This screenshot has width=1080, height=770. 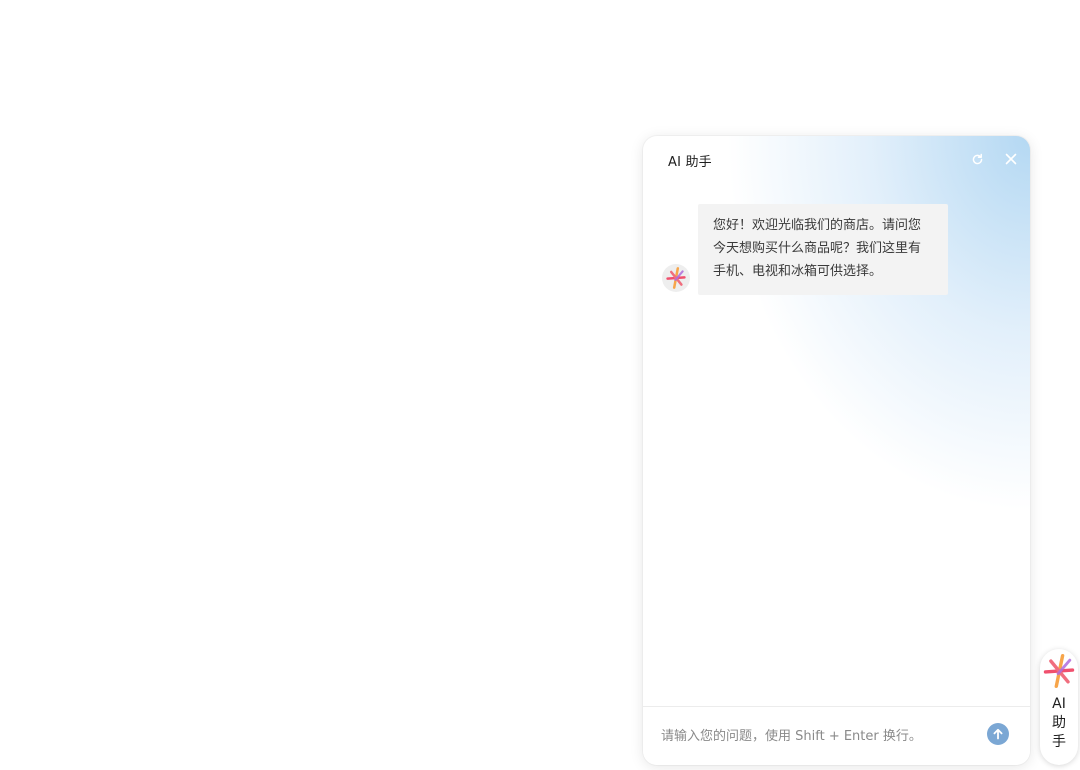 I want to click on refresh-button, so click(x=977, y=159).